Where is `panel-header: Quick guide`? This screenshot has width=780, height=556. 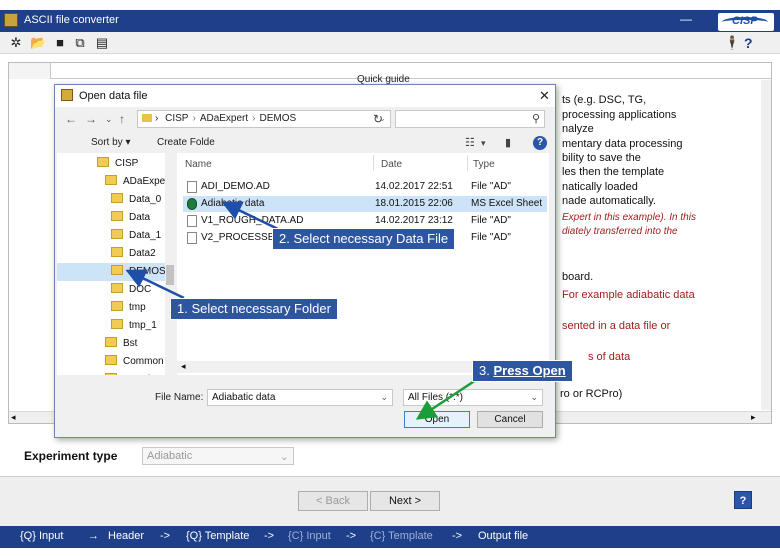
panel-header: Quick guide is located at coordinates (390, 74).